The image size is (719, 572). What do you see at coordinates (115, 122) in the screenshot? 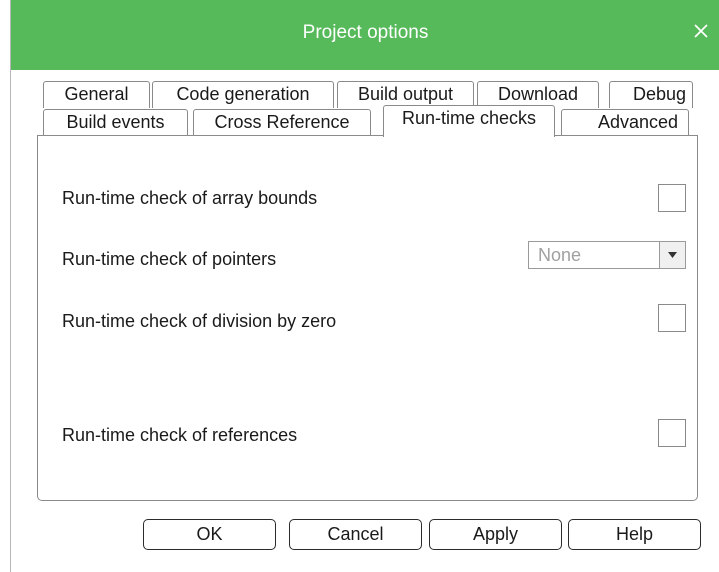
I see `tab-build-events: Build events` at bounding box center [115, 122].